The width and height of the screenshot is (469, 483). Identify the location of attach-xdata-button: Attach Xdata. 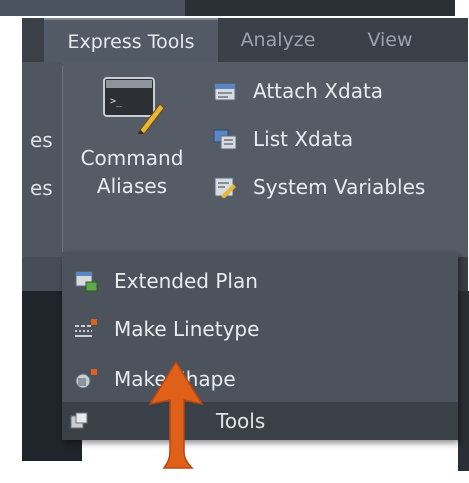
(333, 91).